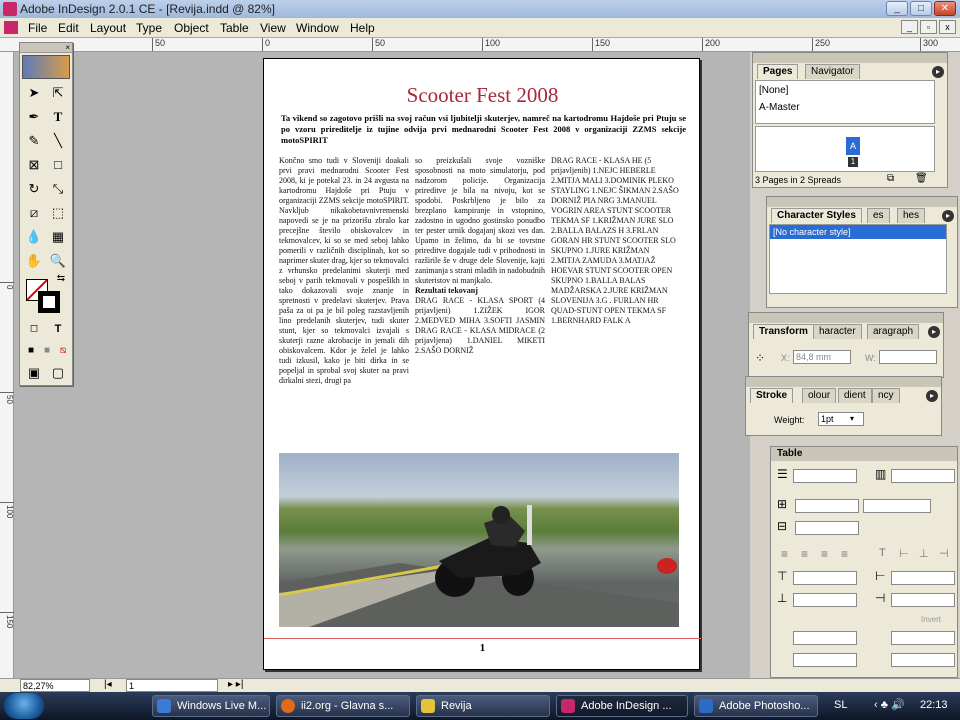 The image size is (960, 720). What do you see at coordinates (825, 660) in the screenshot?
I see `spacing-field` at bounding box center [825, 660].